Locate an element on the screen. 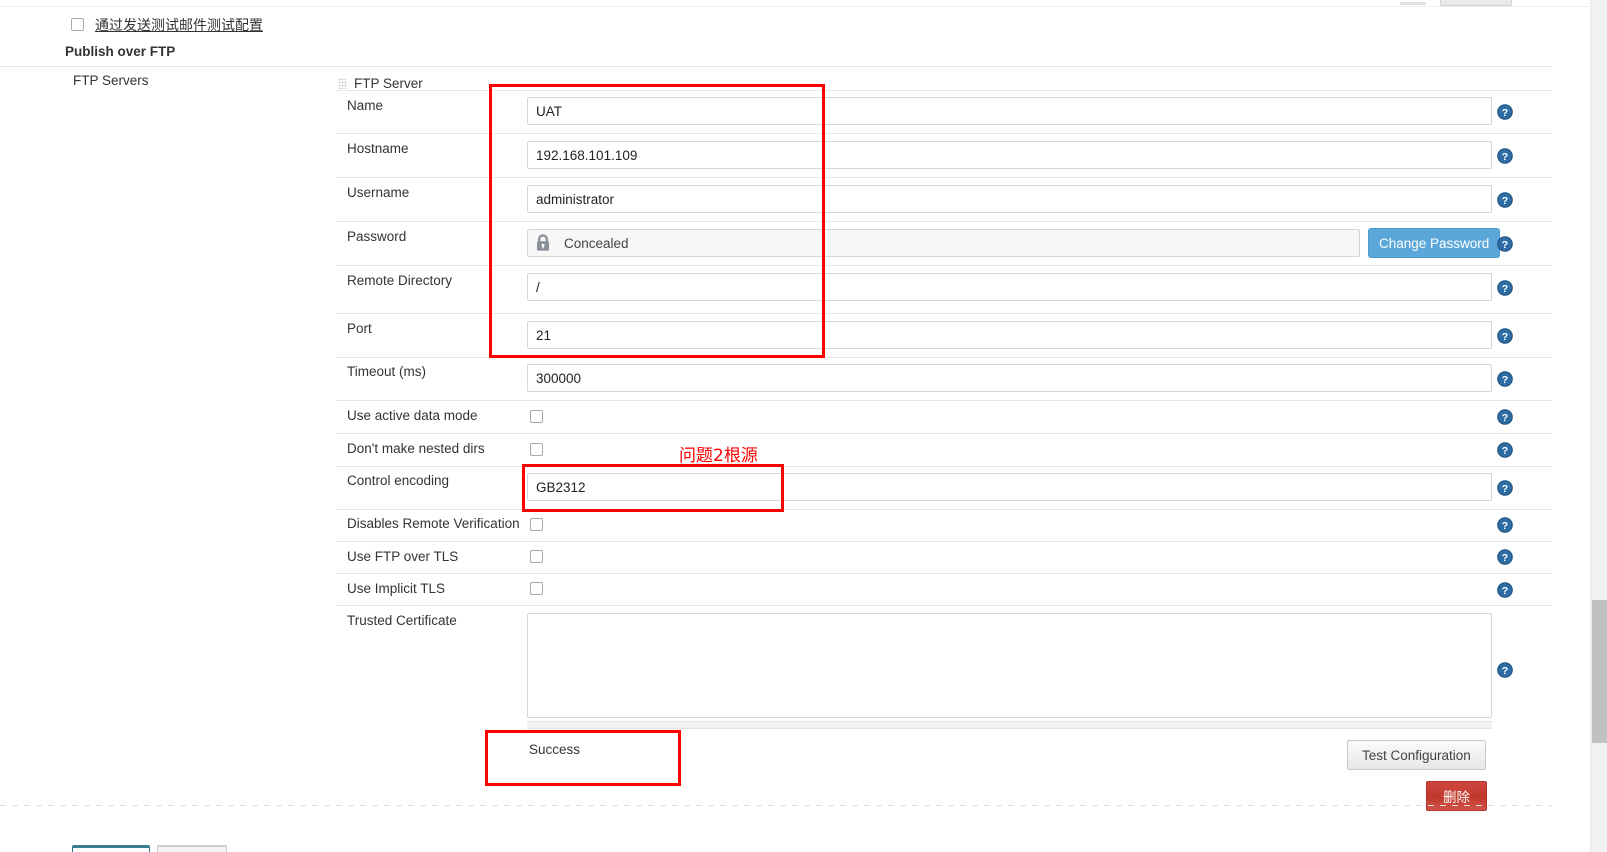 This screenshot has height=852, width=1607. field-label-port: Port is located at coordinates (359, 328).